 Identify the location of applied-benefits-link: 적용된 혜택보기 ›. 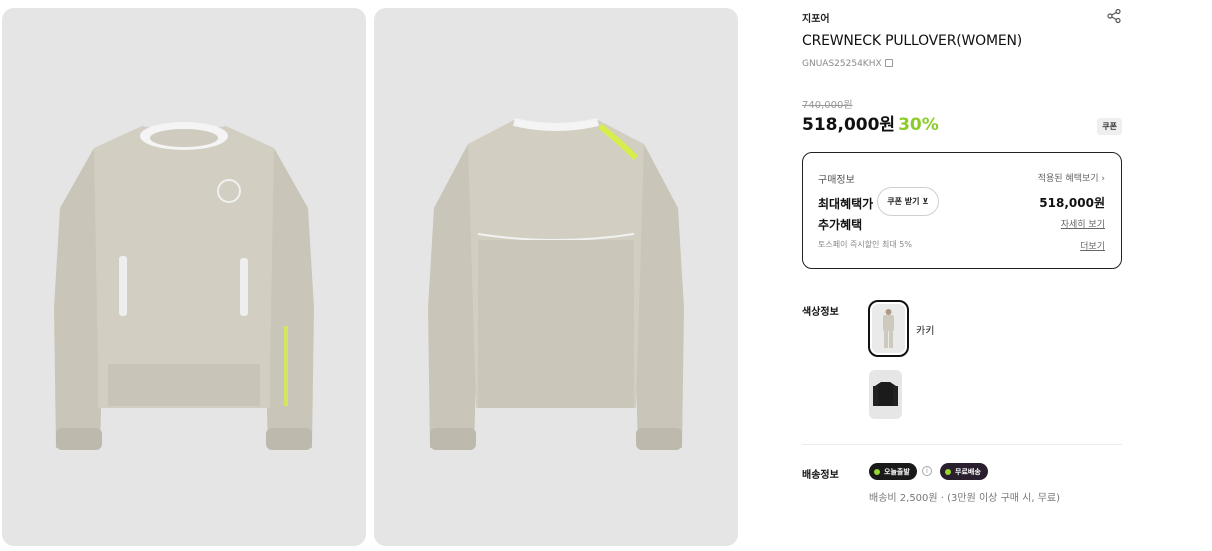
(1071, 177).